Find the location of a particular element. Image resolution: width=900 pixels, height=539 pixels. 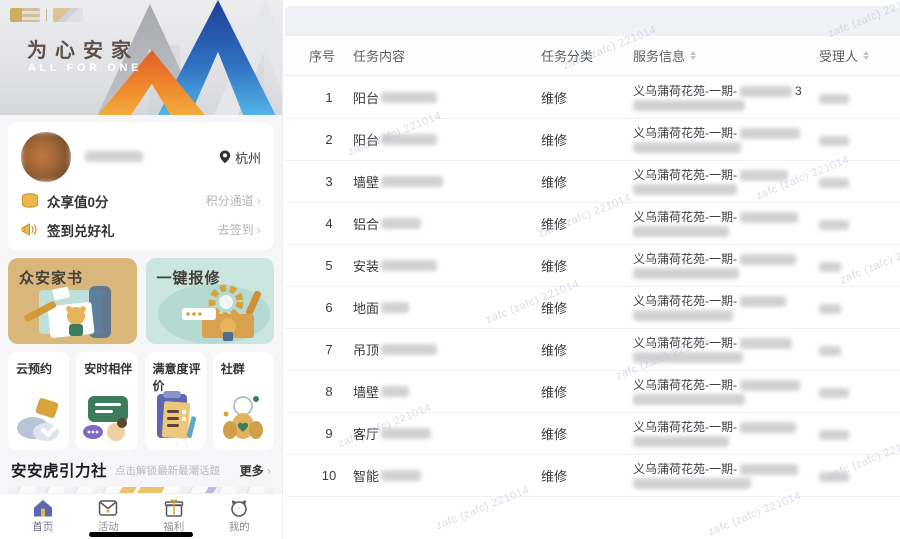

table-header: 序号 任务内容 任务分类 服务信息 受理人 is located at coordinates (592, 56).